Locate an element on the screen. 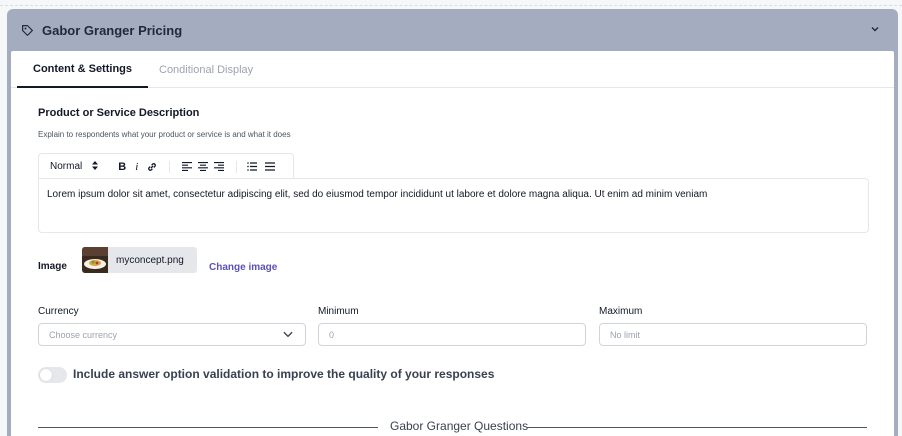 Image resolution: width=902 pixels, height=436 pixels. toggle-knob is located at coordinates (46, 375).